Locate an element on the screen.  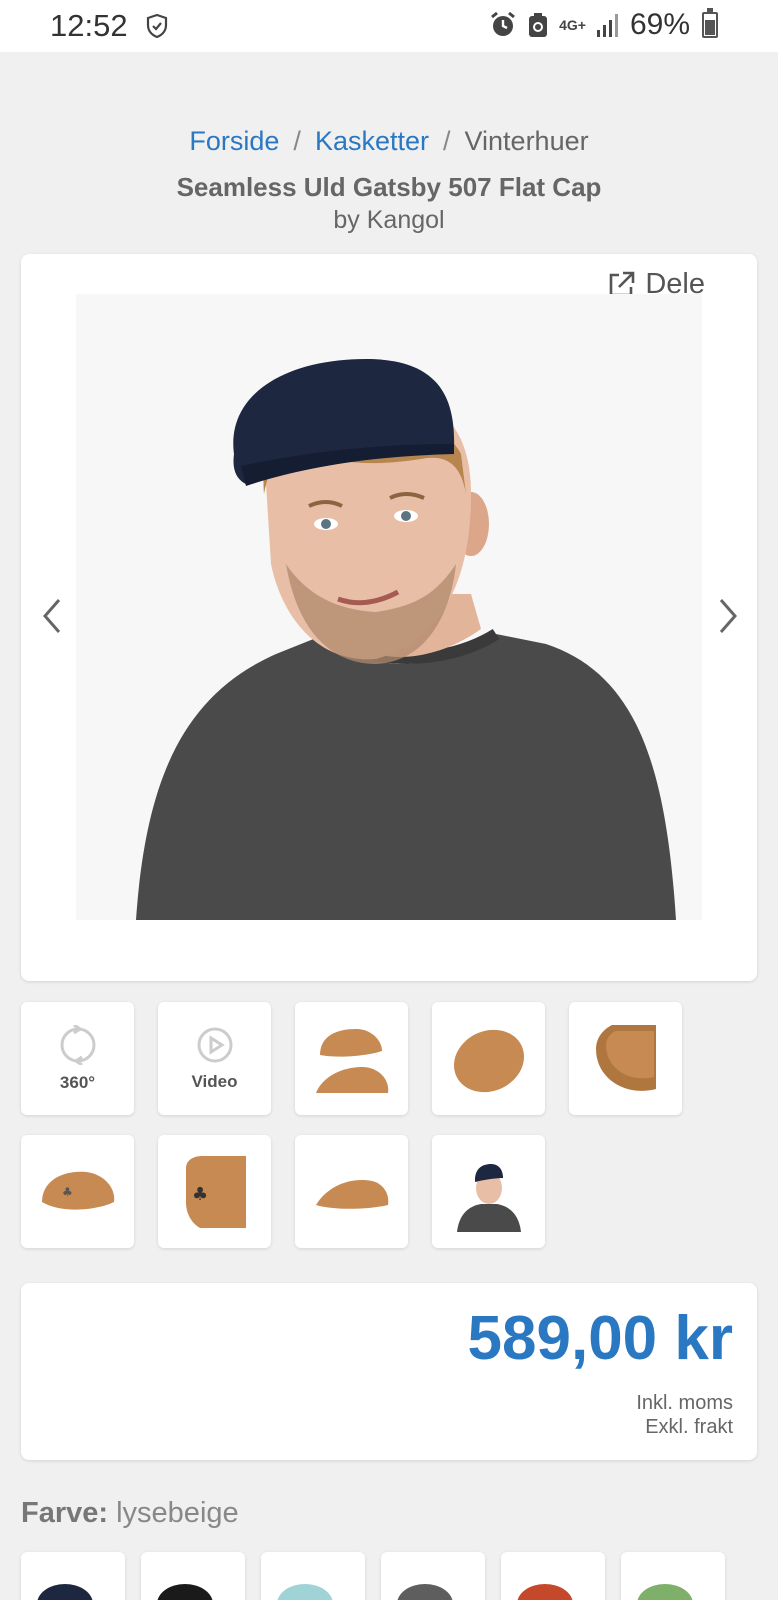
status-bar: 12:52 4G+ 69% is located at coordinates (389, 26).